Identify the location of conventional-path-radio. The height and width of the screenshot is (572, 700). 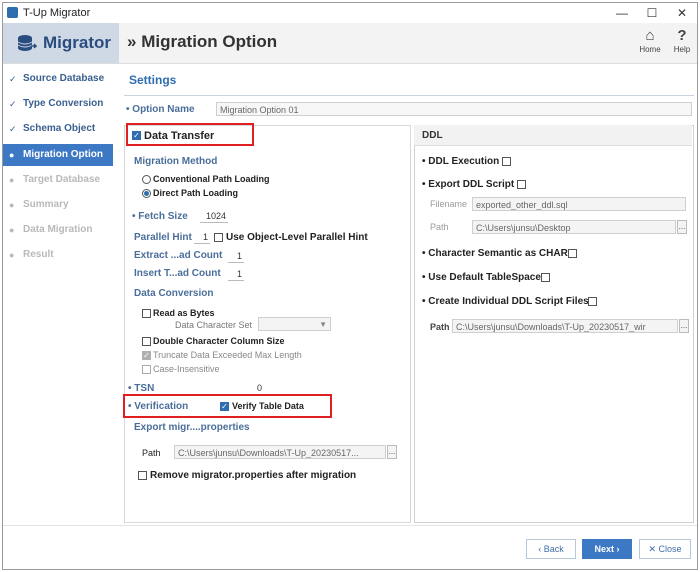
(146, 179).